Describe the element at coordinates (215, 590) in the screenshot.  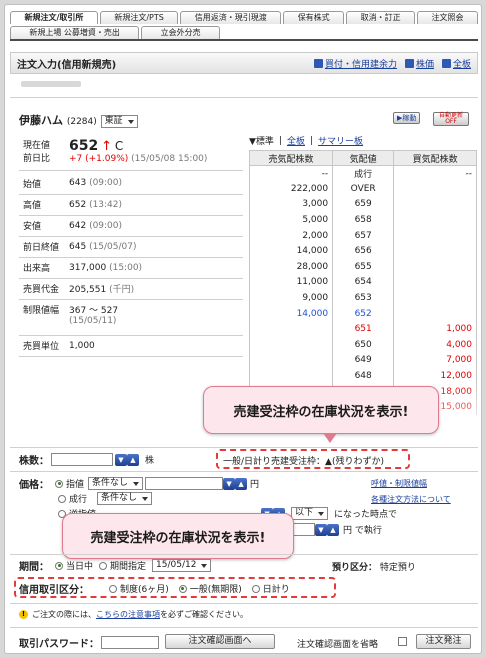
I see `margin-general-label: 一般(無期限)` at that location.